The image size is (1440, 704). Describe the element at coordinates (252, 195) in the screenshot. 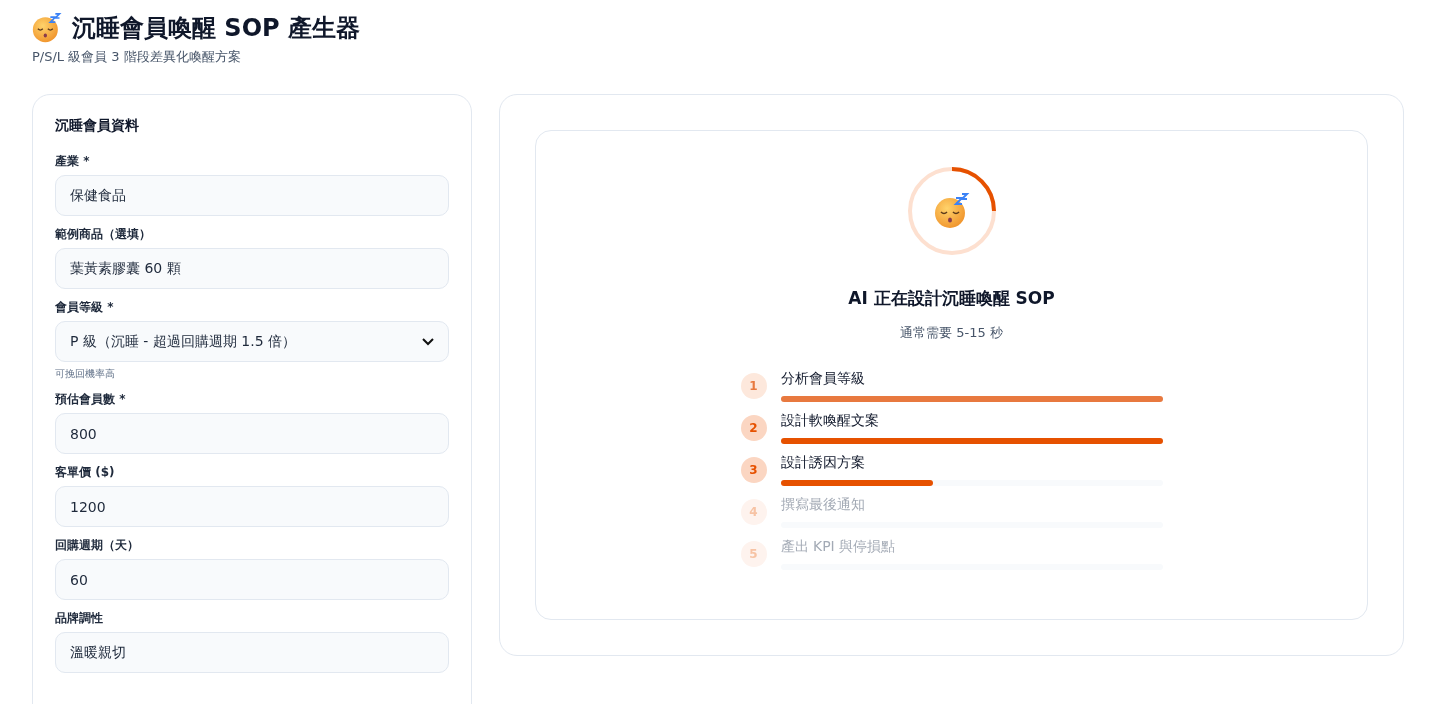

I see `input-field: 保健食品` at that location.